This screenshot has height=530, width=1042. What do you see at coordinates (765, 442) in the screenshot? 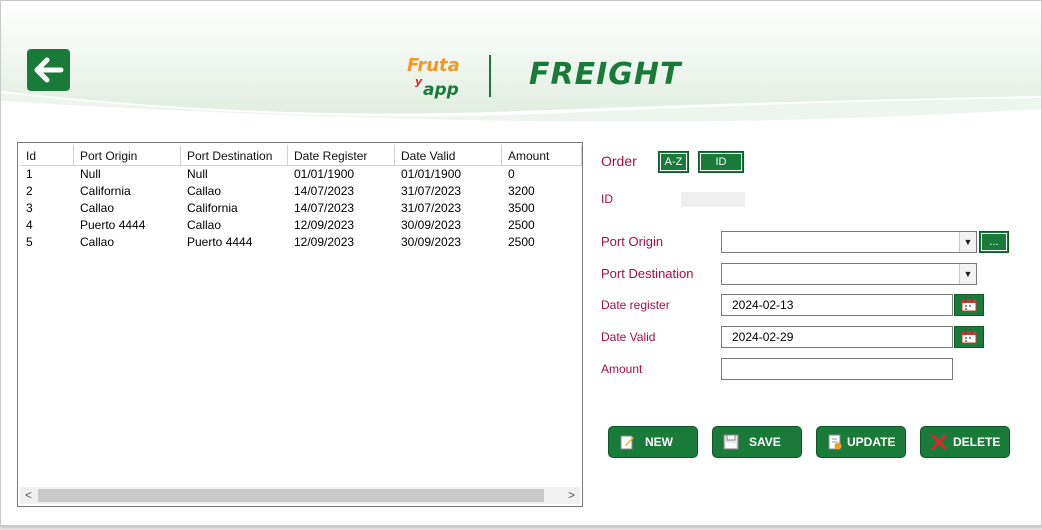
I see `save-button-label: SAVE` at bounding box center [765, 442].